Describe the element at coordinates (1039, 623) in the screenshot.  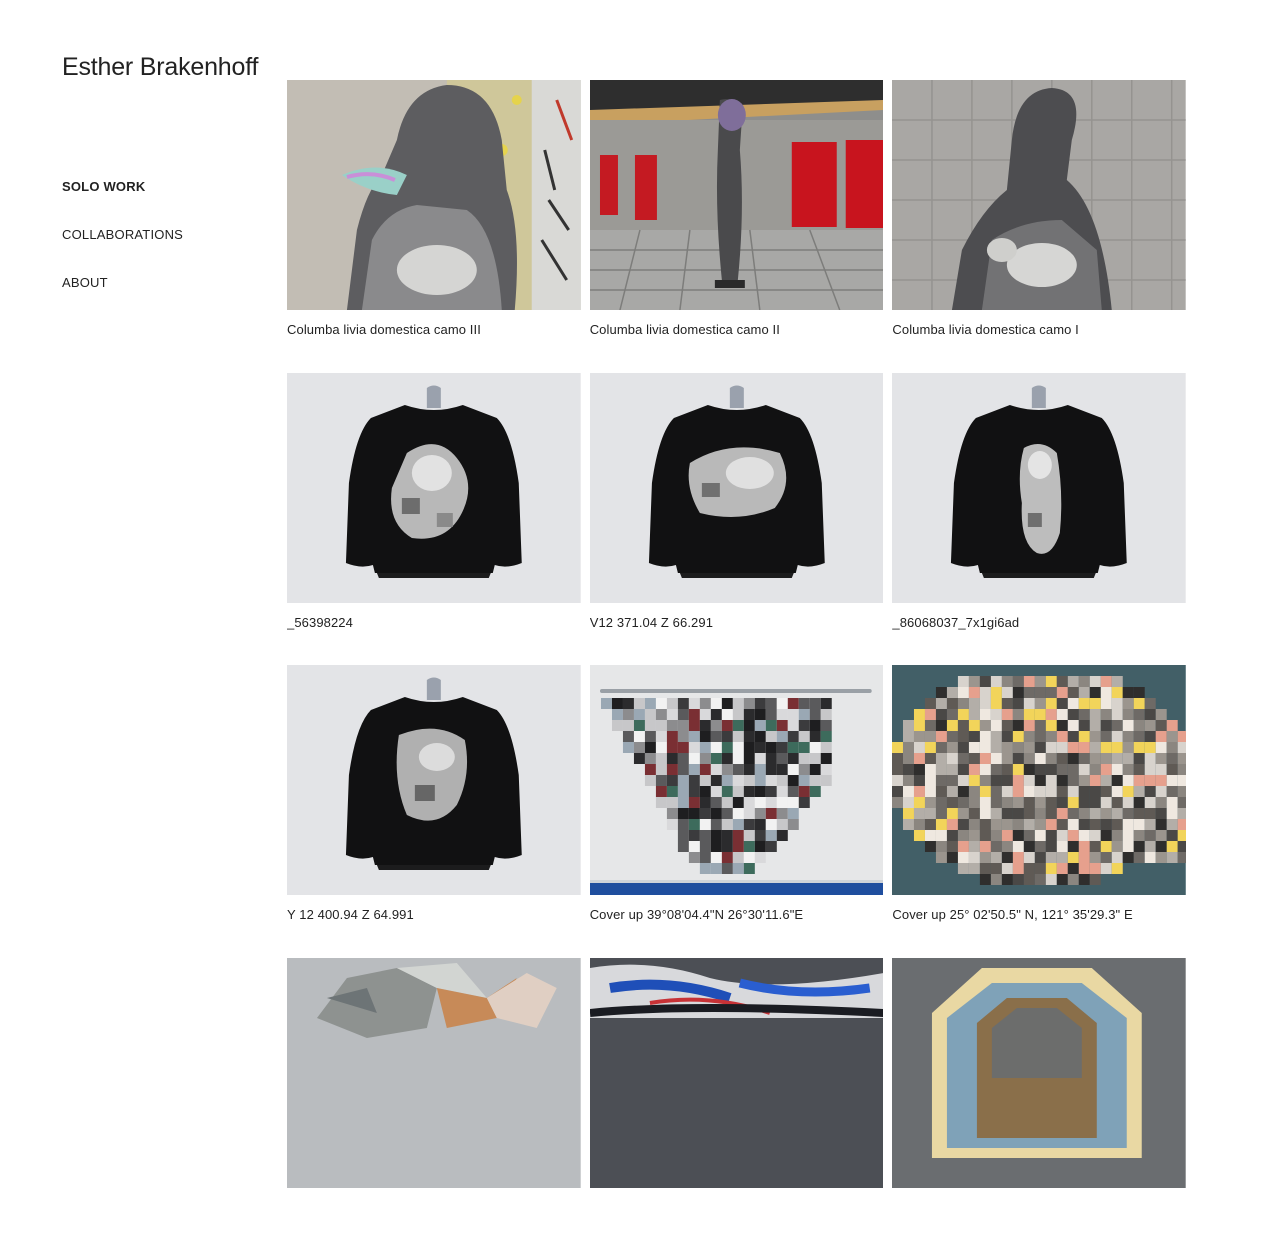
I see `gallery-caption: _86068037_7x1gi6ad` at that location.